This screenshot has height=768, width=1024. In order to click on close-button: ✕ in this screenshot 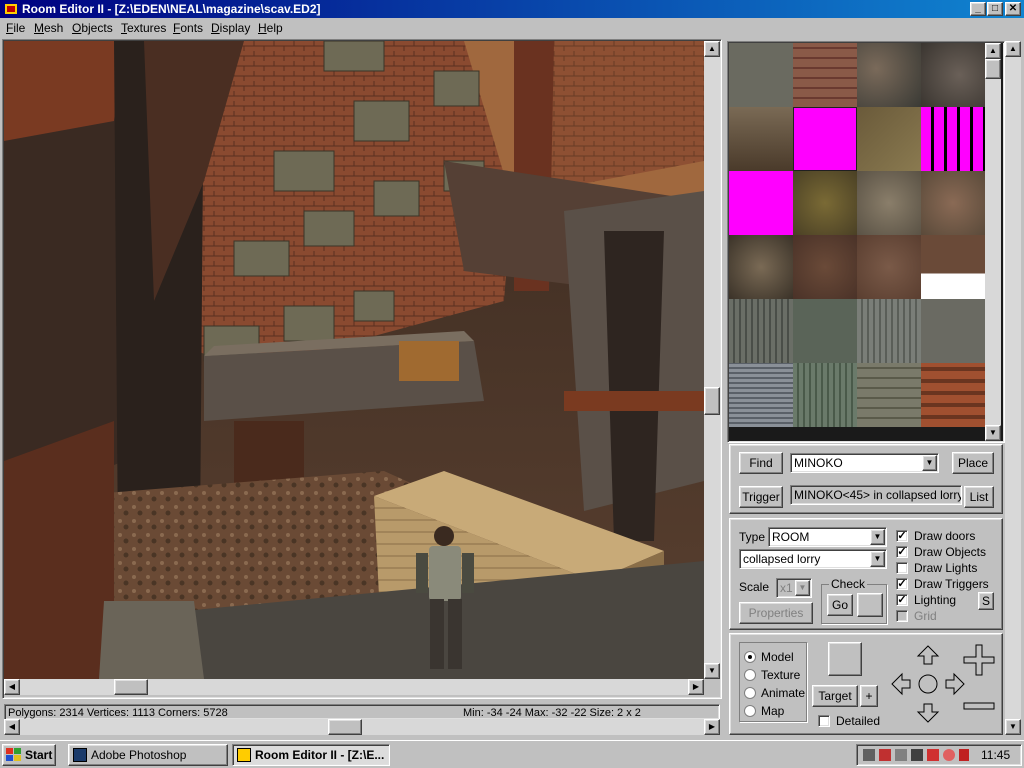, I will do `click(1013, 9)`.